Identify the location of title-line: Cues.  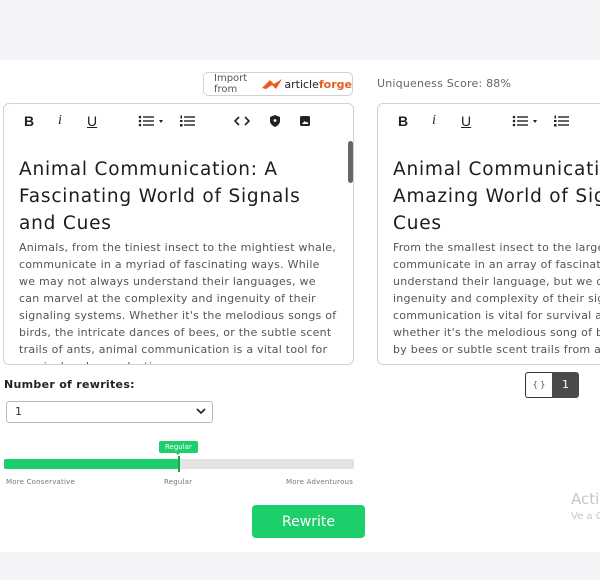
(417, 223).